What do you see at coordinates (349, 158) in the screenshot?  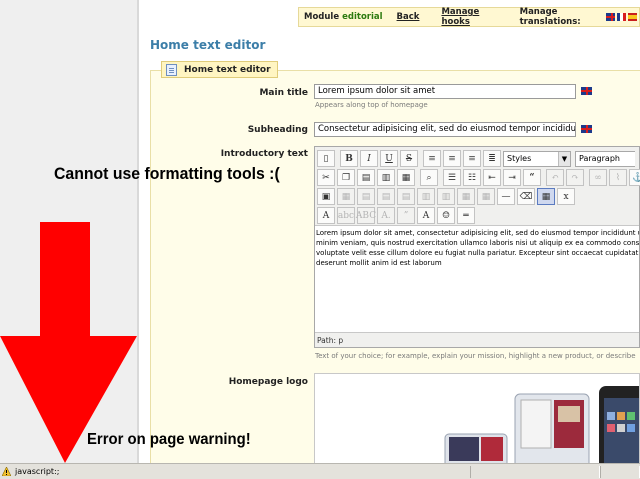 I see `bold-icon: B` at bounding box center [349, 158].